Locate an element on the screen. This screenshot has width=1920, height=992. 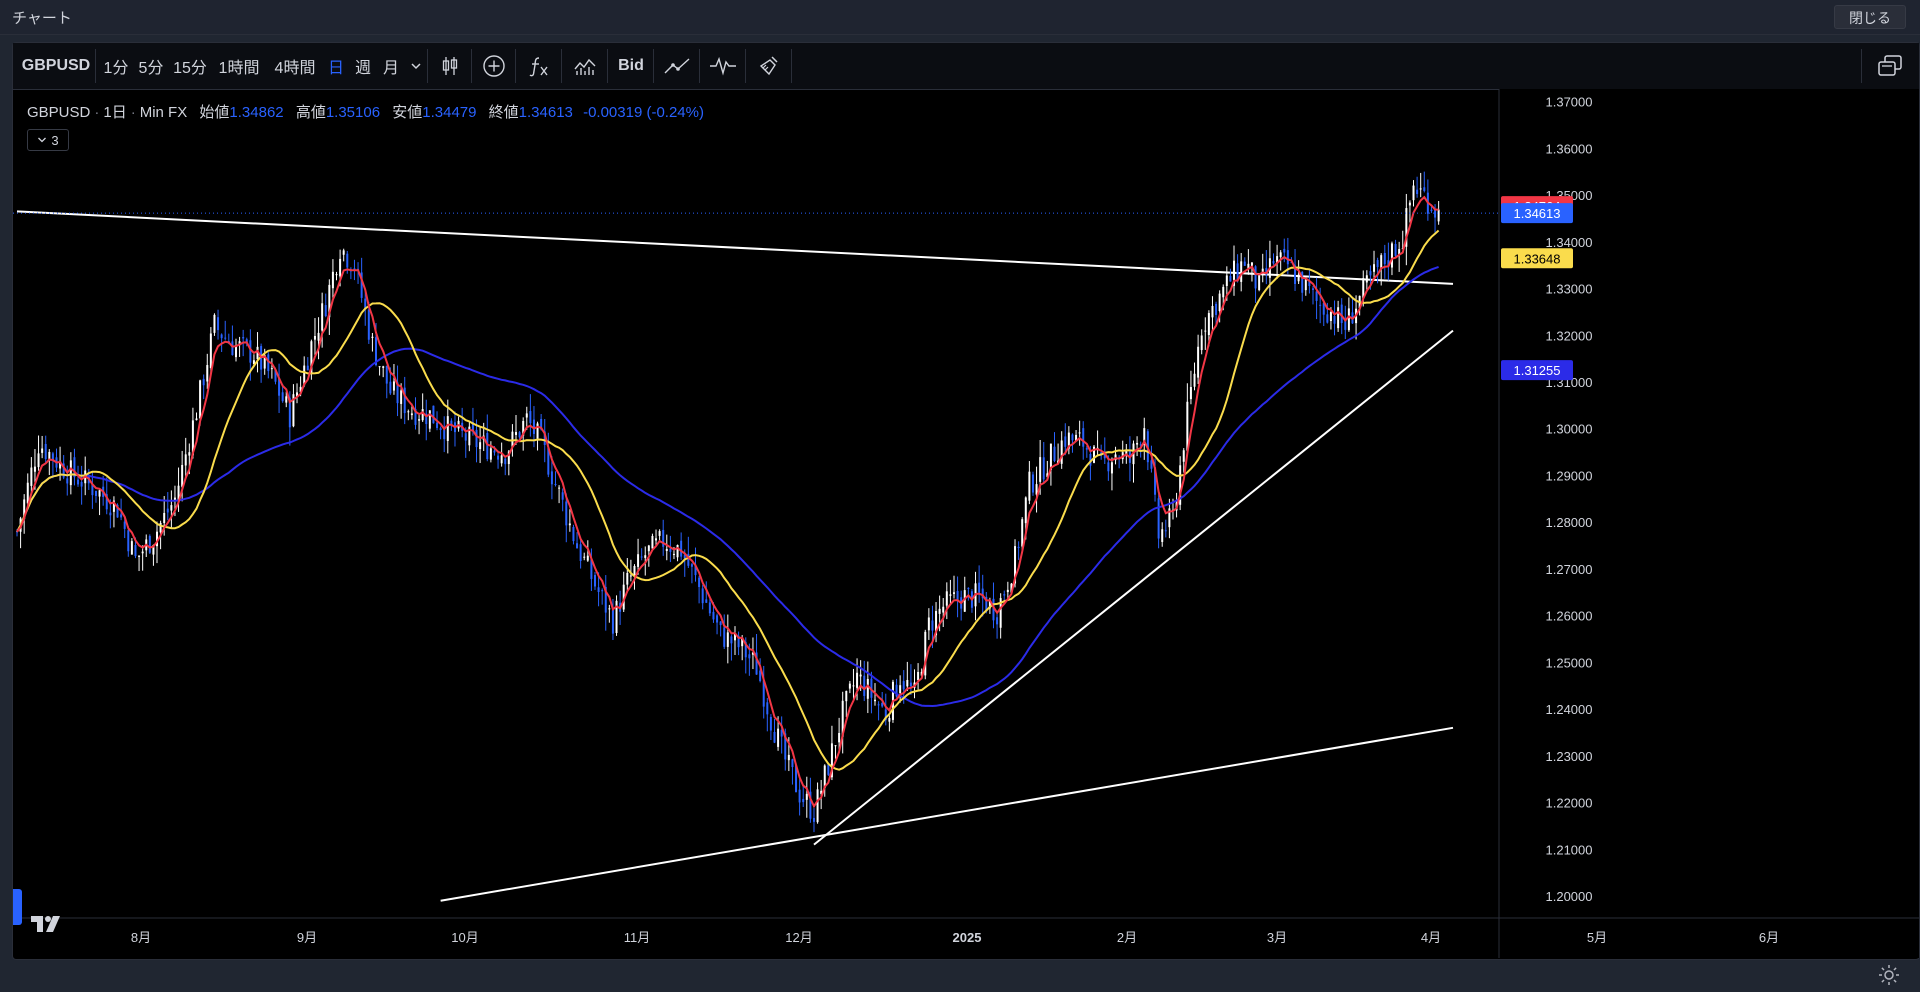
trend-line-icon is located at coordinates (677, 66).